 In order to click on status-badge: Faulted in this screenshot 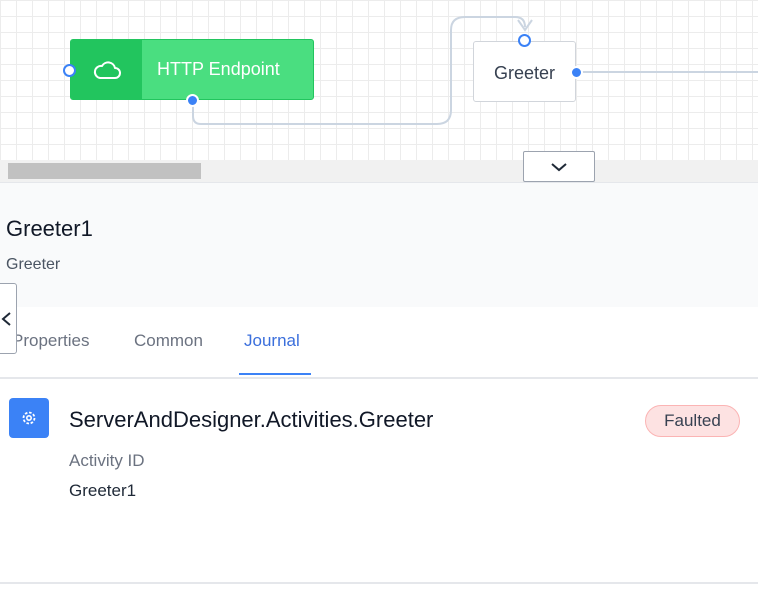, I will do `click(692, 421)`.